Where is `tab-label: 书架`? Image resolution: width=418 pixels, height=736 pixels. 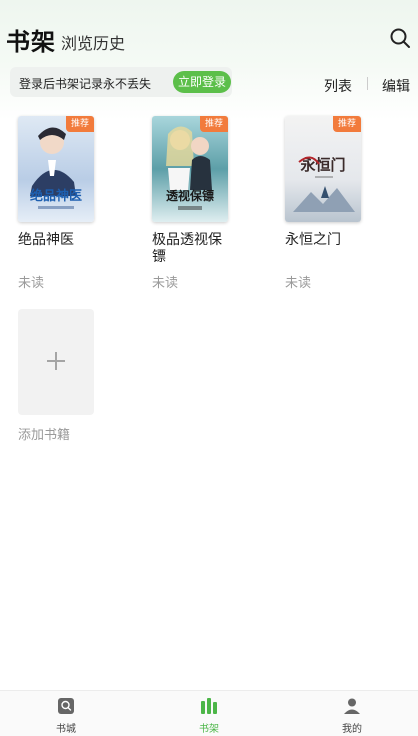 tab-label: 书架 is located at coordinates (209, 729).